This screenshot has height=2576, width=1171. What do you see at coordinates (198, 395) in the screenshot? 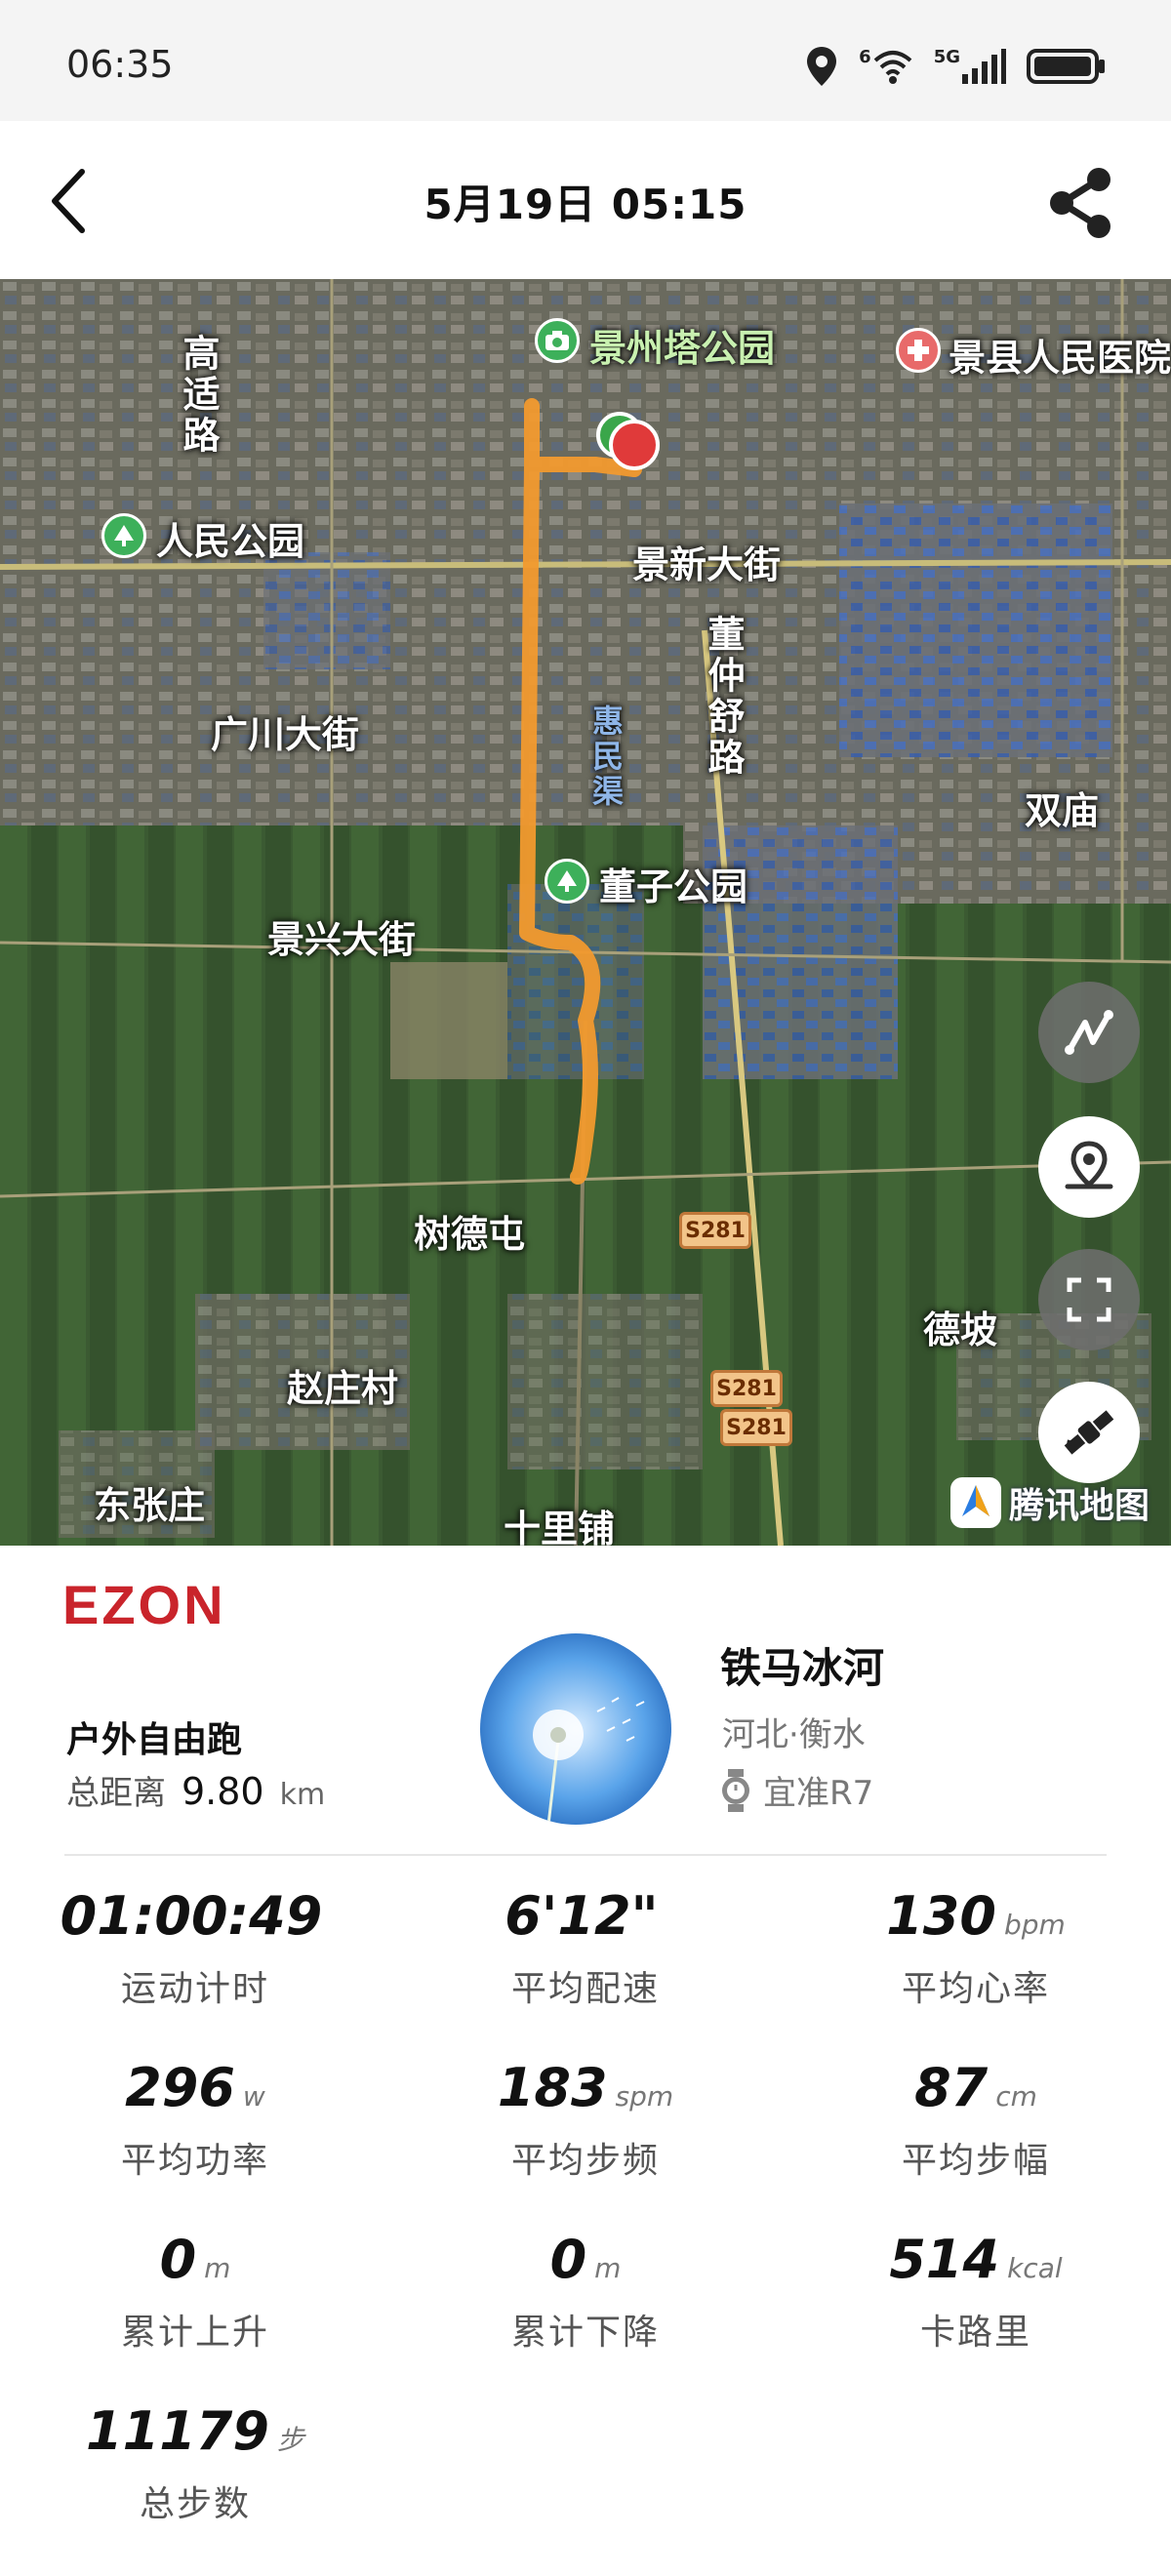
I see `map-label-gaoshi-road: 高适路` at bounding box center [198, 395].